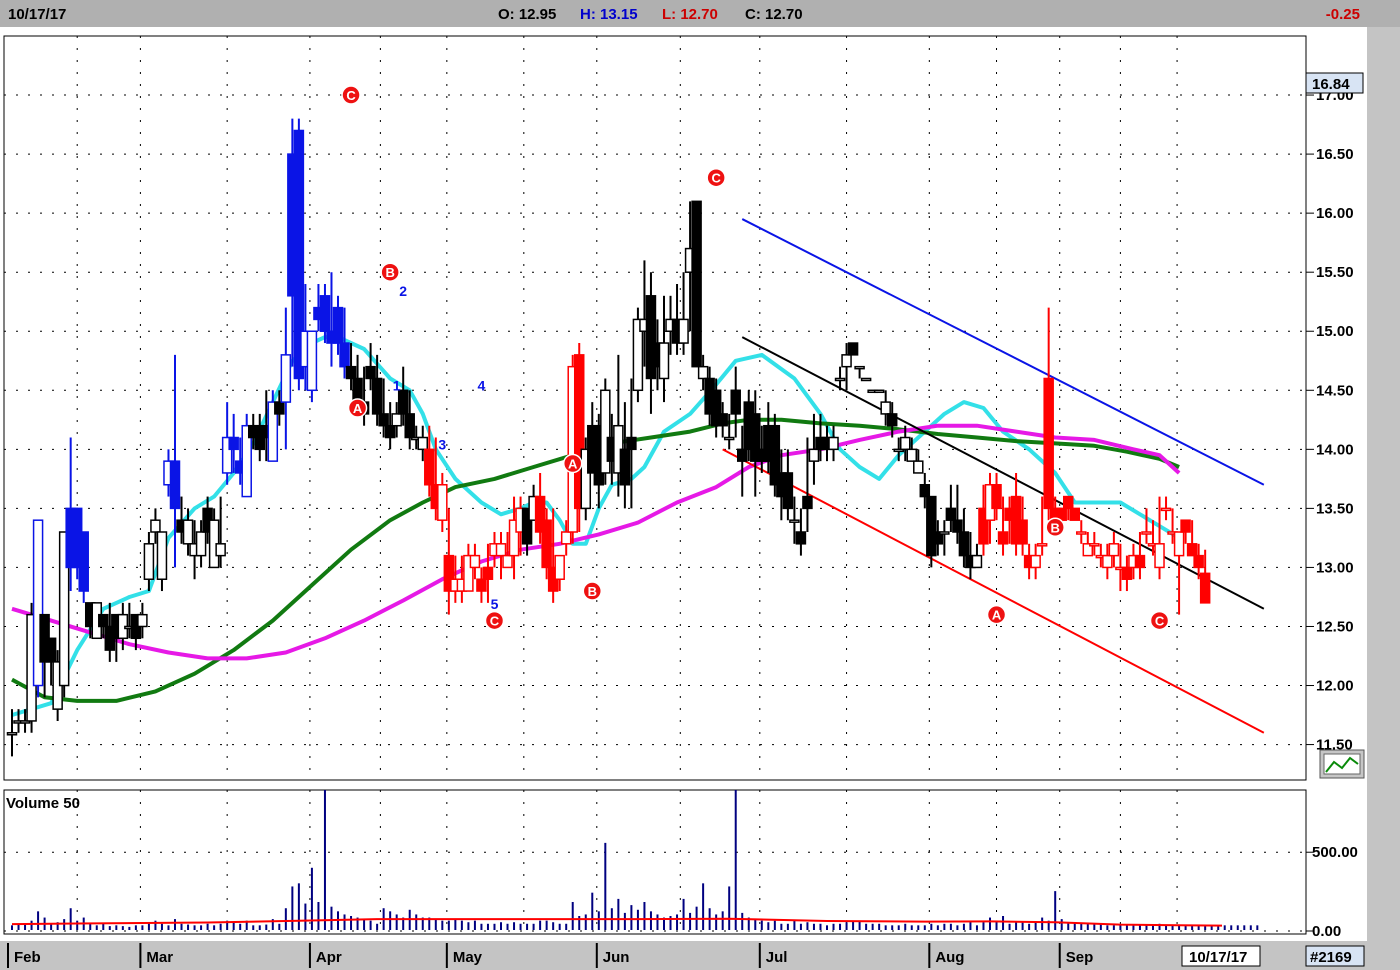 The height and width of the screenshot is (970, 1400). Describe the element at coordinates (1335, 852) in the screenshot. I see `volume-tick-label: 500.00` at that location.